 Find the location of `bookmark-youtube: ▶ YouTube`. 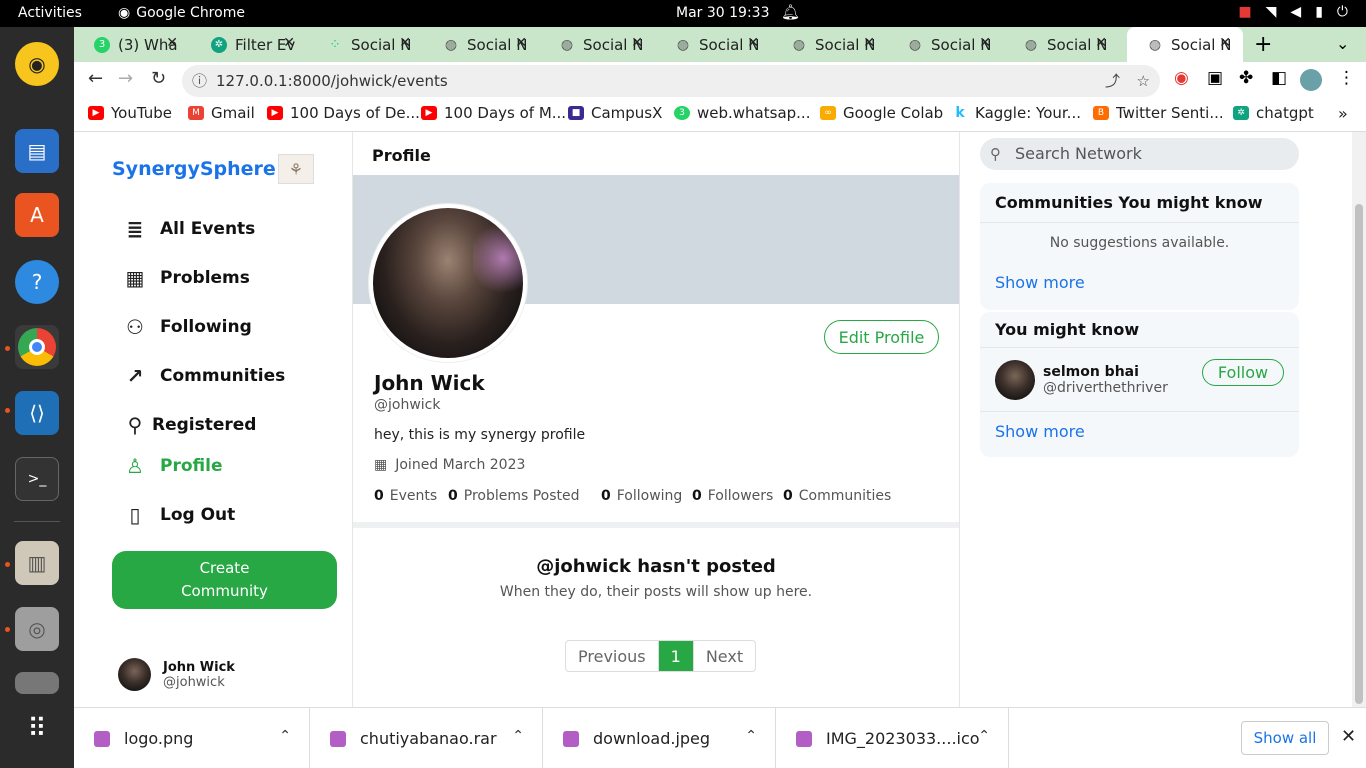

bookmark-youtube: ▶ YouTube is located at coordinates (130, 113).